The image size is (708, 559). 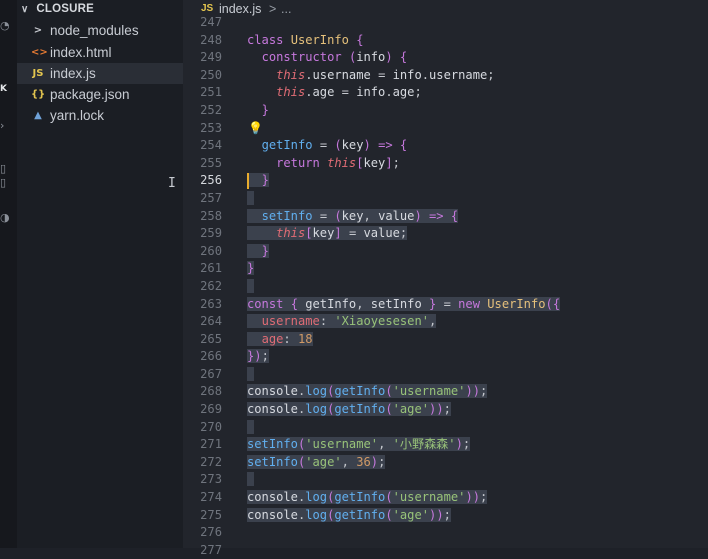 I want to click on code-line: 254 getInfo = (key) => {, so click(x=445, y=146).